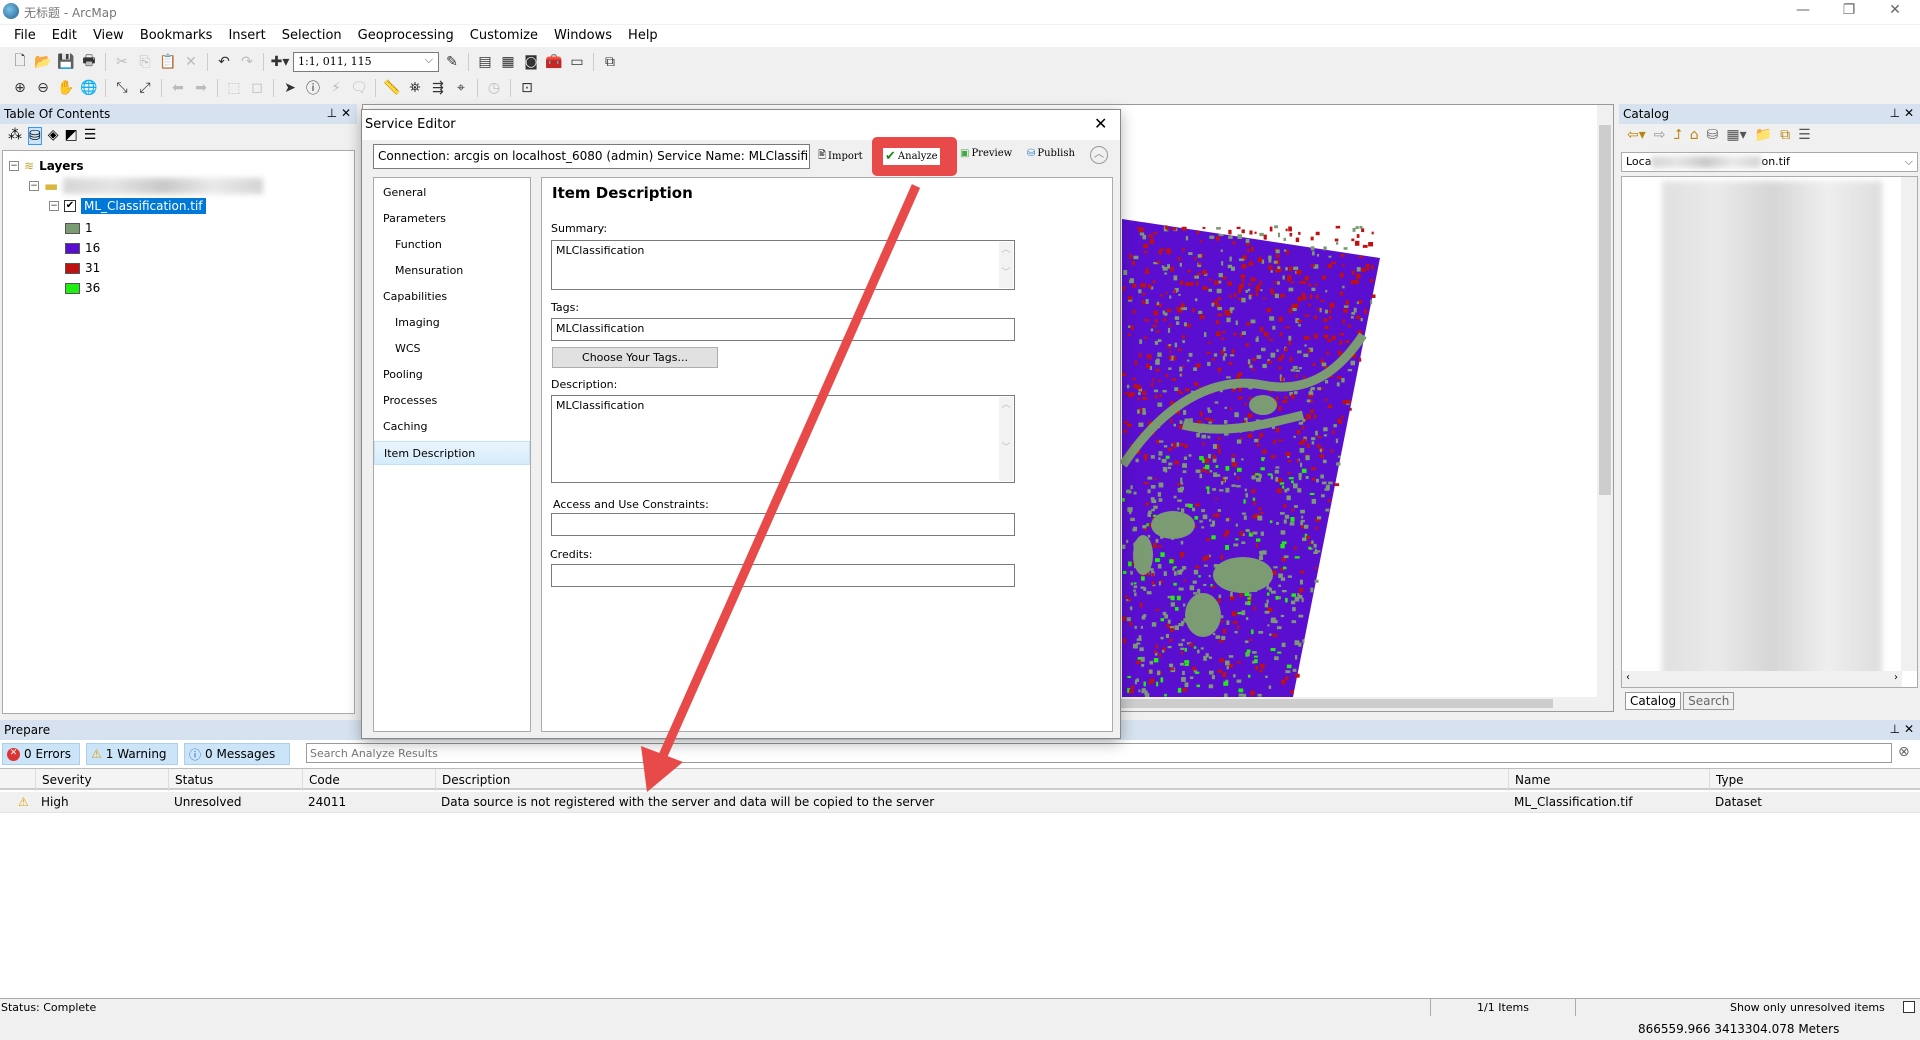 The width and height of the screenshot is (1920, 1040). What do you see at coordinates (504, 36) in the screenshot?
I see `menu-customize: Customize` at bounding box center [504, 36].